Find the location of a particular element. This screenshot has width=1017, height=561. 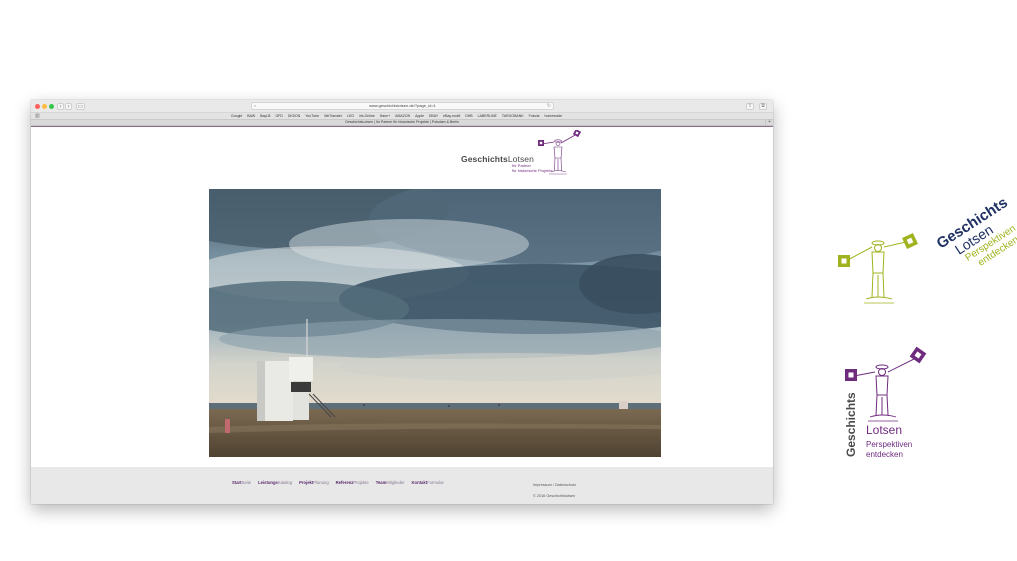

zoom-window-button is located at coordinates (51, 106).